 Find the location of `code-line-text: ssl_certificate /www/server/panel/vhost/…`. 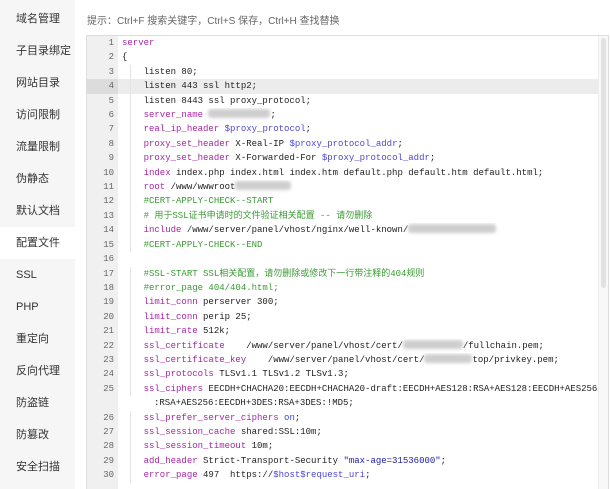

code-line-text: ssl_certificate /www/server/panel/vhost/… is located at coordinates (358, 345).